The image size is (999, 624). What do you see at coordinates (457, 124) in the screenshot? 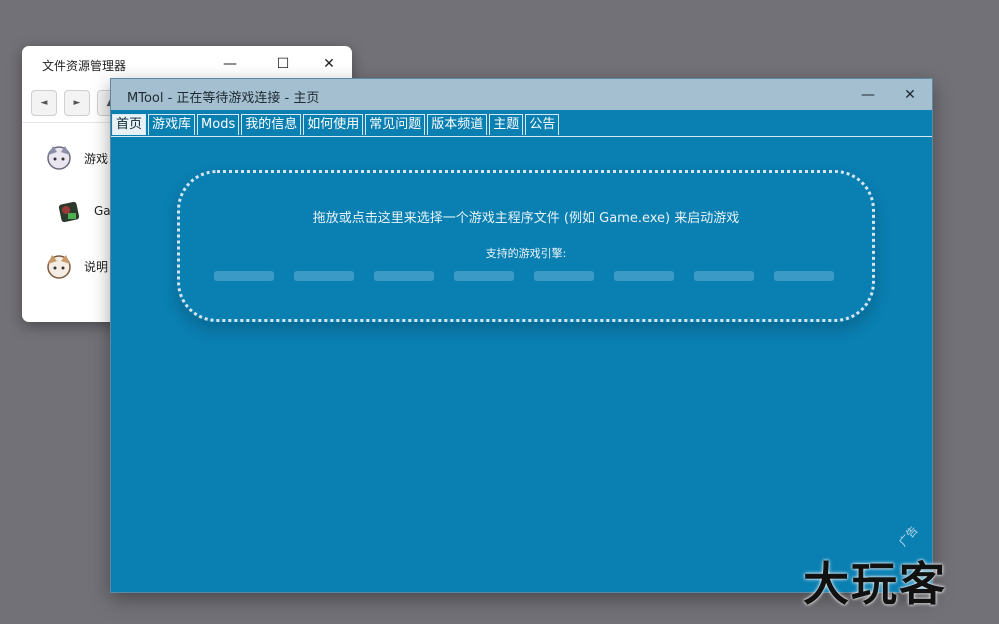
I see `tab-version-channel: 版本频道` at bounding box center [457, 124].